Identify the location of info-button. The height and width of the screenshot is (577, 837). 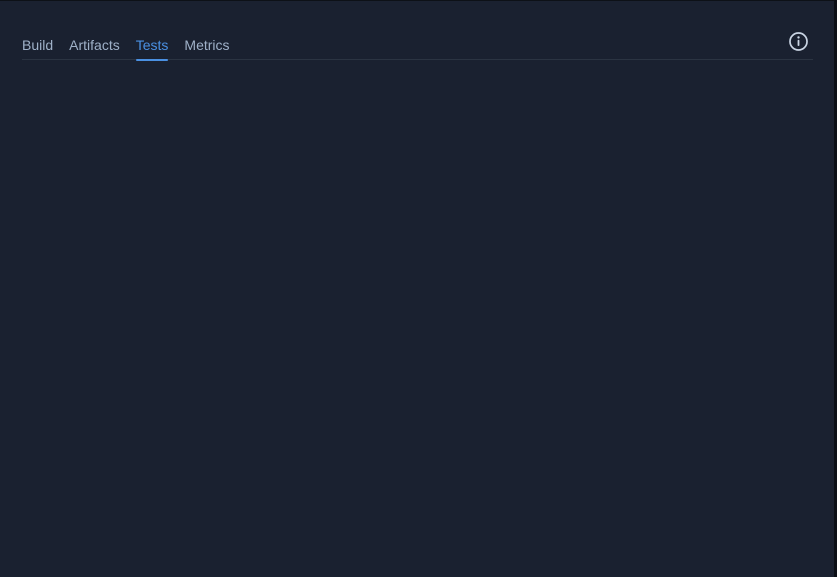
(798, 41).